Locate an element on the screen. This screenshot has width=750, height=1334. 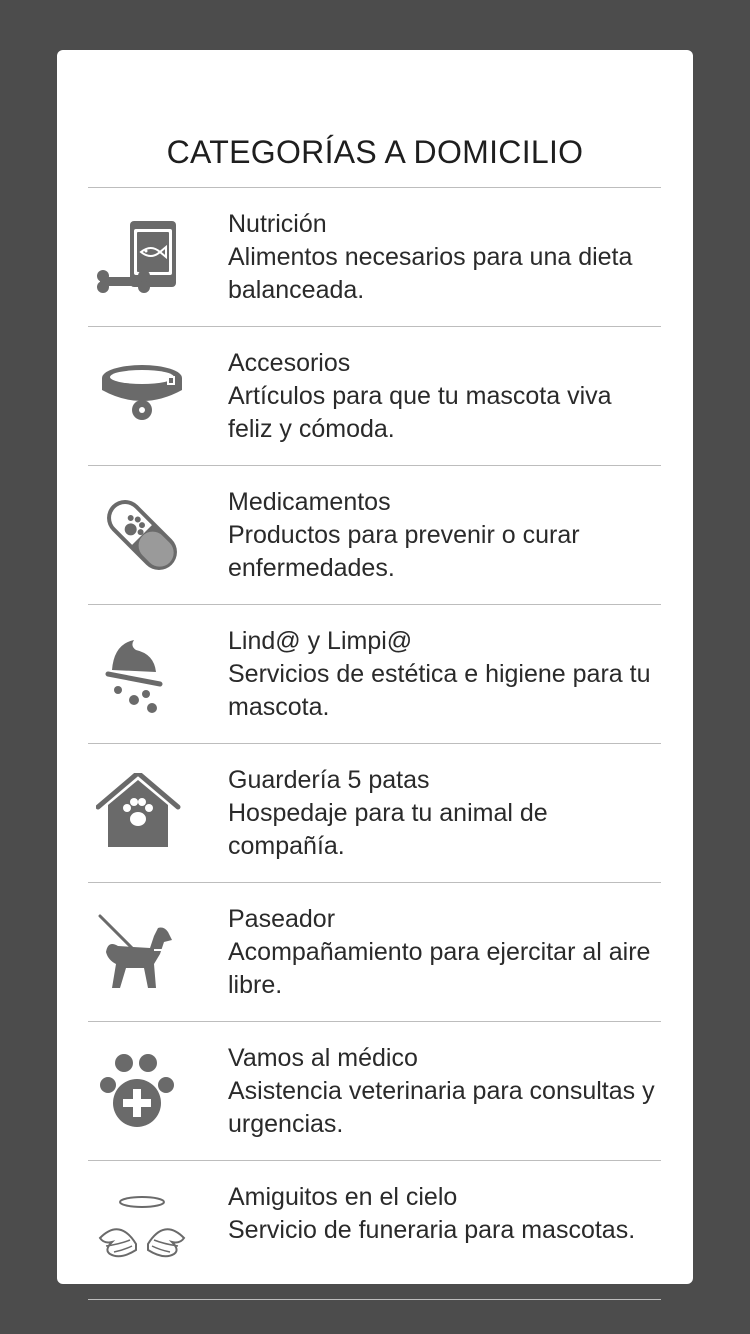
category-name: Lind@ y Limpi@ is located at coordinates (320, 641).